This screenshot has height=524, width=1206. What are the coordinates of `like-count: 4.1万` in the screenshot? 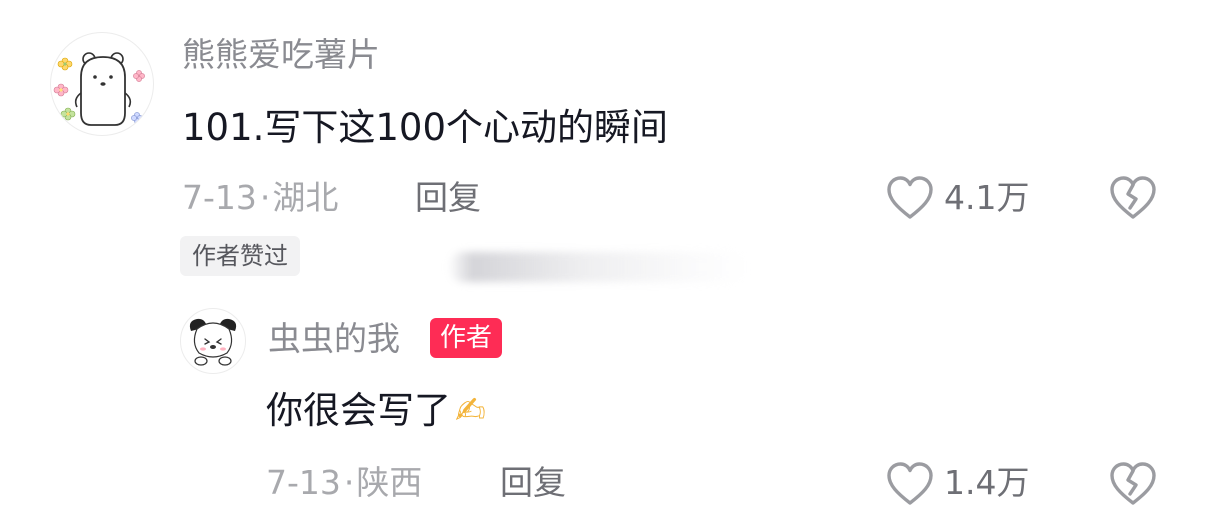 It's located at (987, 197).